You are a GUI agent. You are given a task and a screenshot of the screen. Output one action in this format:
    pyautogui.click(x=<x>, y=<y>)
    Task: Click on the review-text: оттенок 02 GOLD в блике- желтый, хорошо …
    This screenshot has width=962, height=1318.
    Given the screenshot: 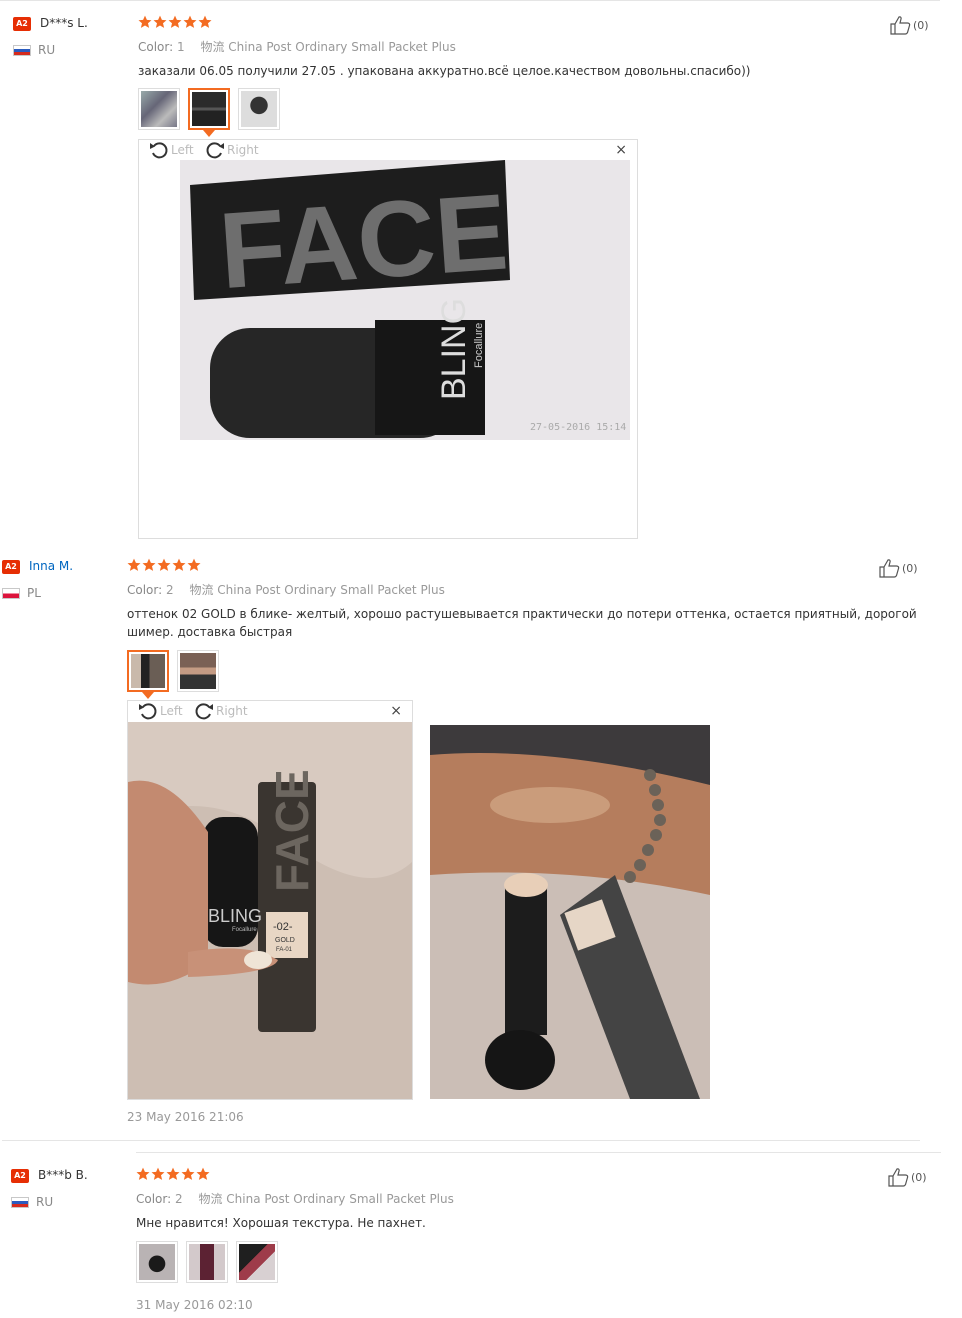 What is the action you would take?
    pyautogui.click(x=522, y=623)
    